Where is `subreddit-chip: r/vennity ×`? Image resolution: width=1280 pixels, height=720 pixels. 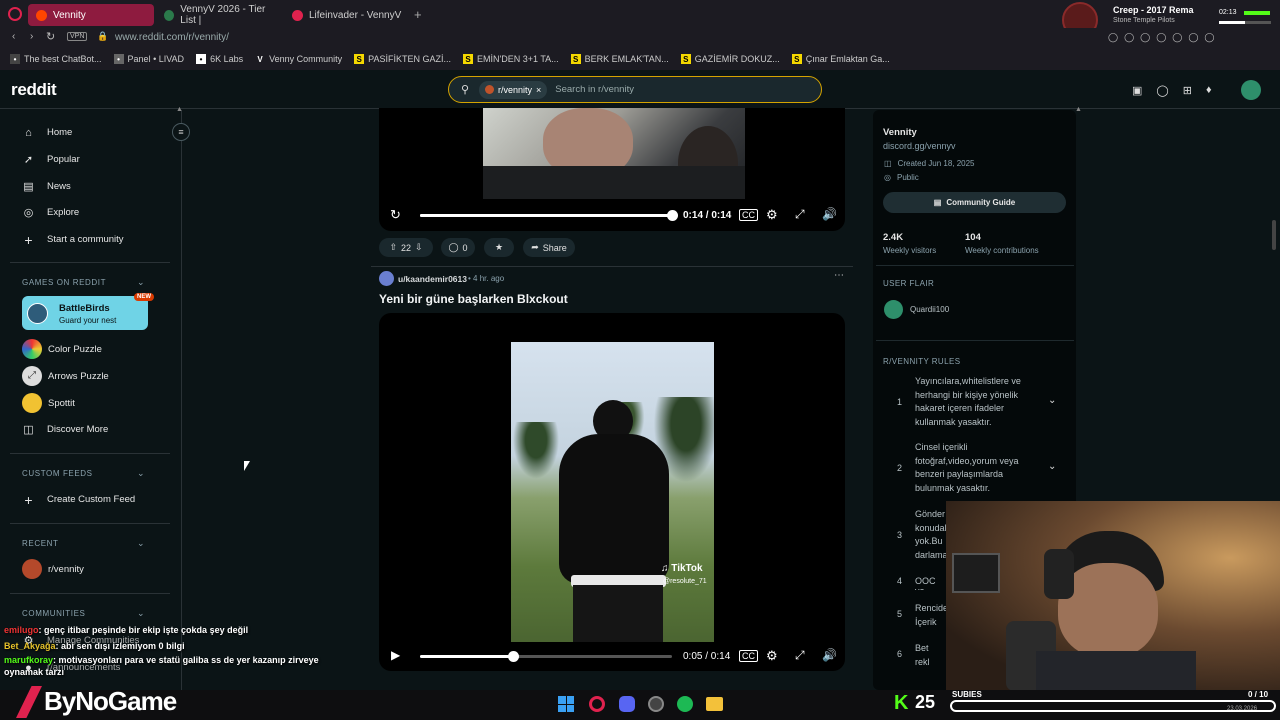
subreddit-chip: r/vennity × is located at coordinates (513, 89).